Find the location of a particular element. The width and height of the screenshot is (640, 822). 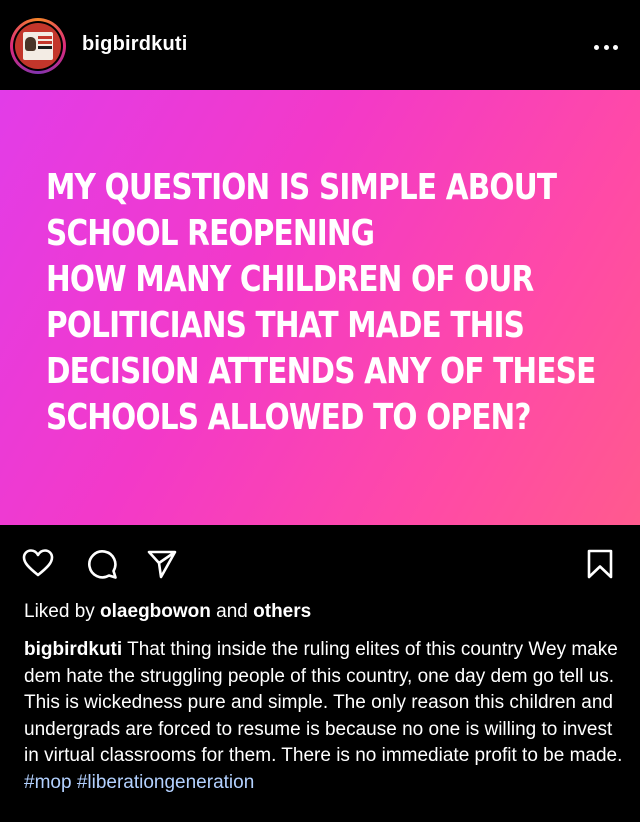

avatar-ring is located at coordinates (38, 46).